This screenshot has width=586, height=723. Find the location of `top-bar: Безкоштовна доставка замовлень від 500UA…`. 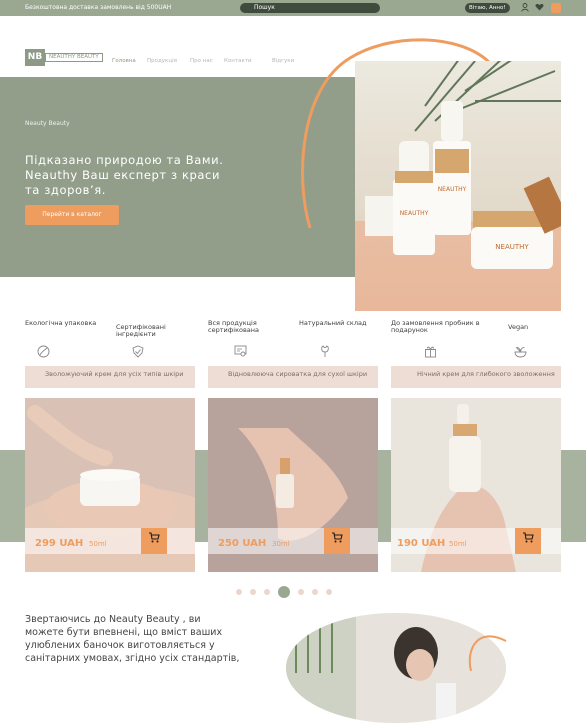

top-bar: Безкоштовна доставка замовлень від 500UA… is located at coordinates (293, 8).